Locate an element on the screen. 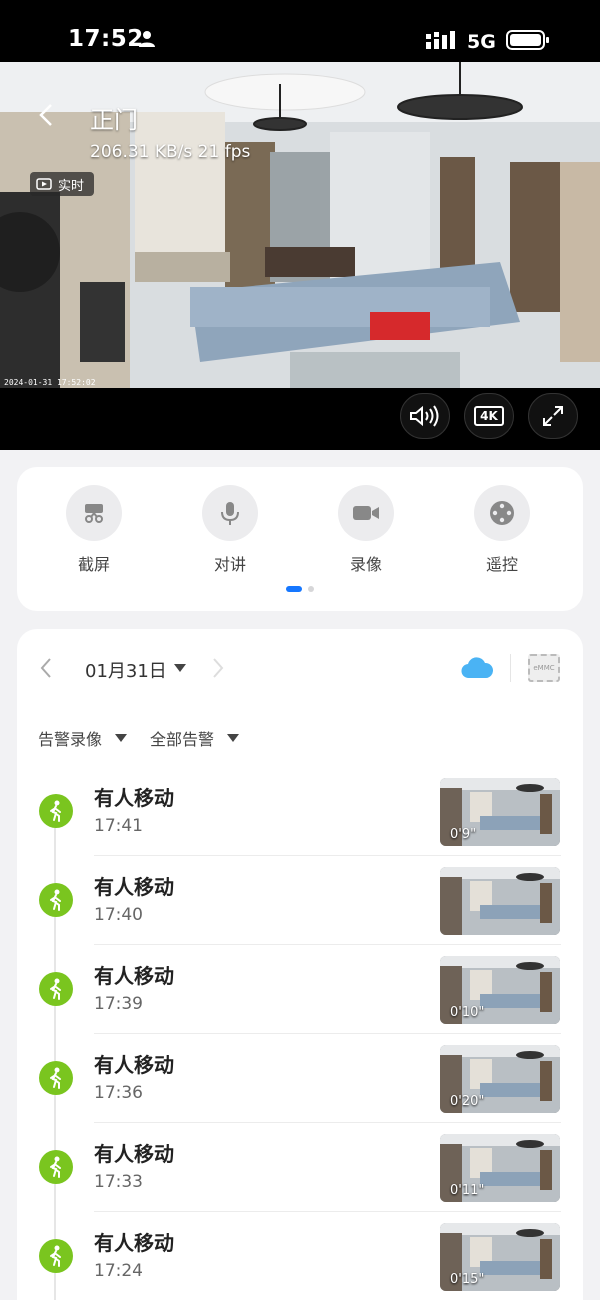 The width and height of the screenshot is (600, 1300). remote-control-icon is located at coordinates (502, 513).